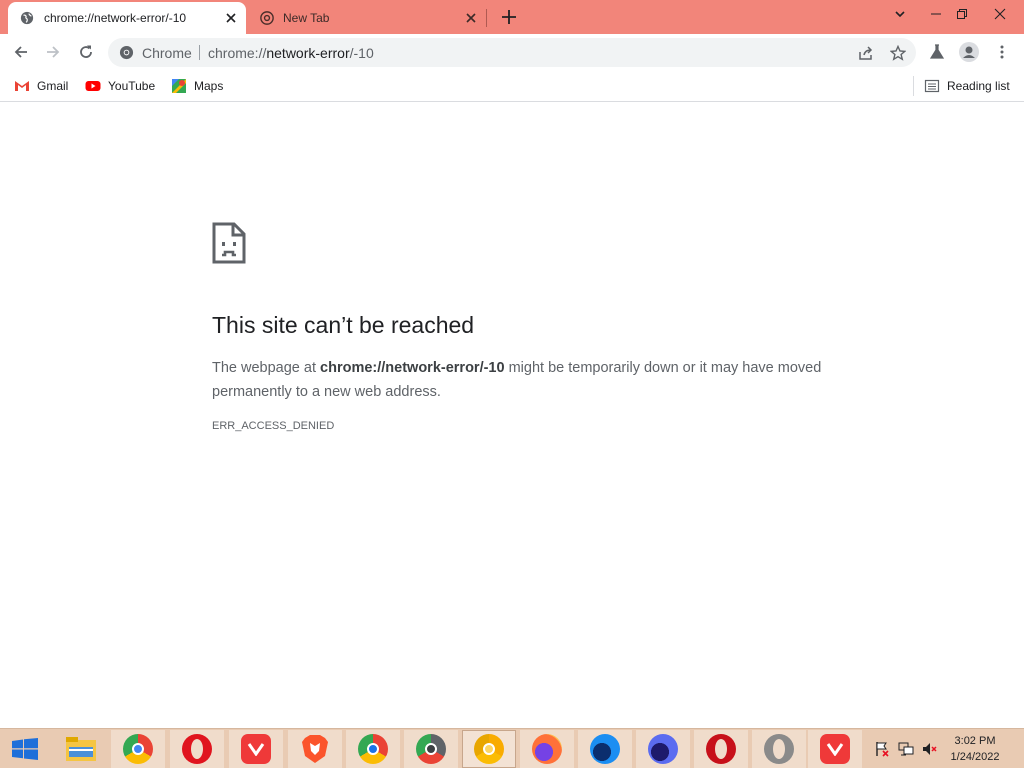 This screenshot has width=1024, height=768. What do you see at coordinates (978, 86) in the screenshot?
I see `reading-list-label: Reading list` at bounding box center [978, 86].